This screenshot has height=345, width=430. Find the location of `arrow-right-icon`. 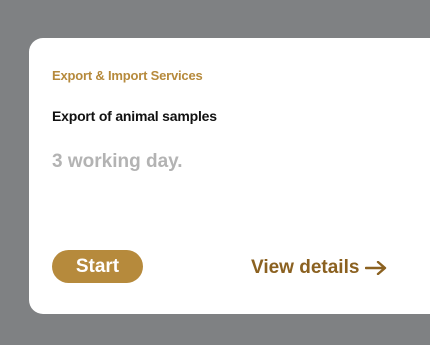

arrow-right-icon is located at coordinates (376, 268).